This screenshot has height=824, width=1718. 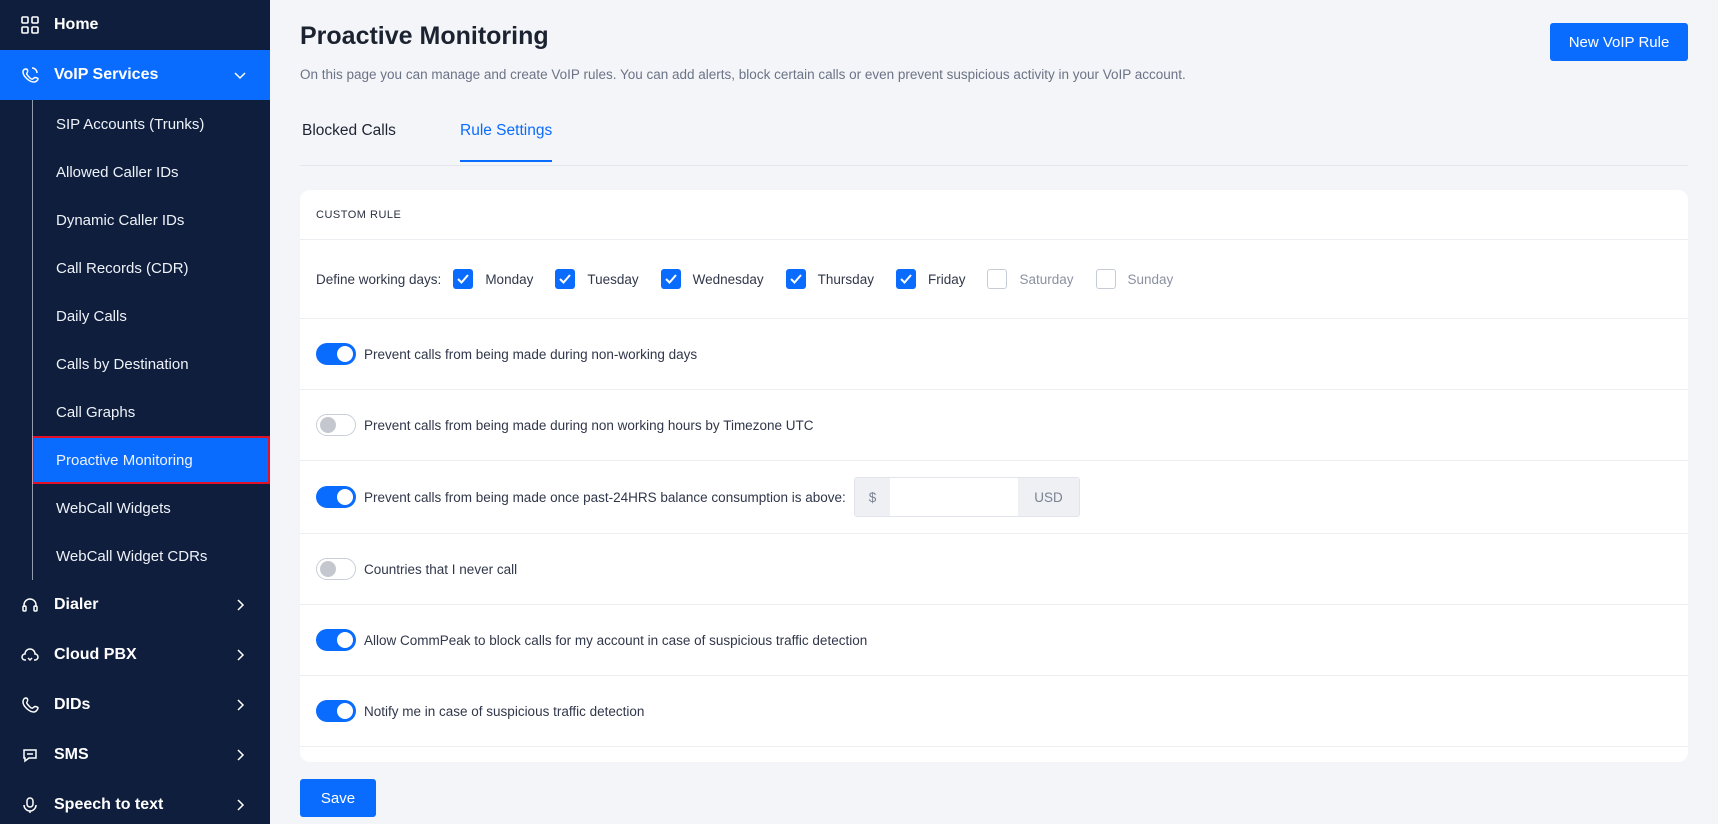 What do you see at coordinates (954, 497) in the screenshot?
I see `balance-amount-input` at bounding box center [954, 497].